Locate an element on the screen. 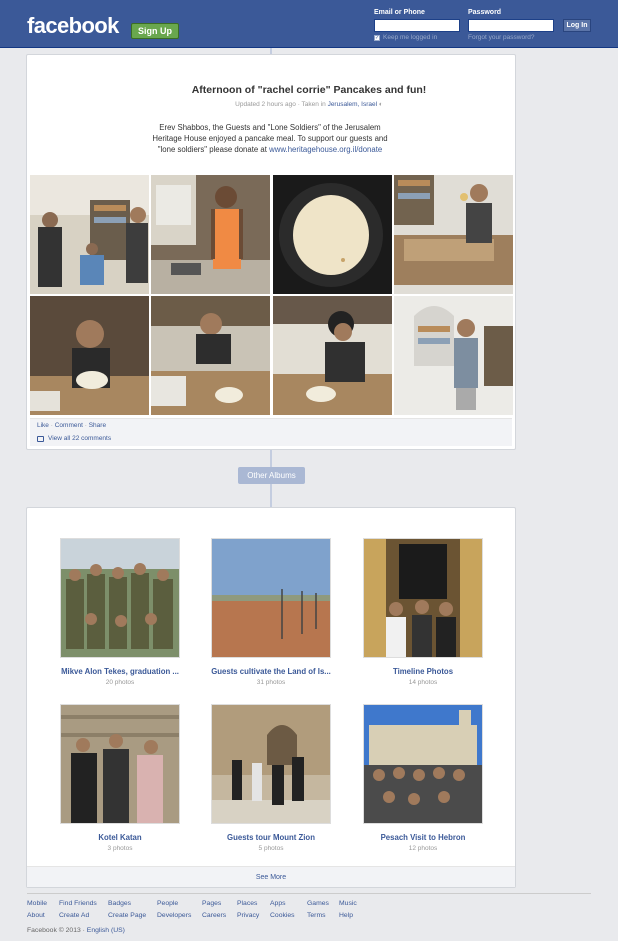 The width and height of the screenshot is (618, 941). copyright: Facebook © 2013 · English (US) is located at coordinates (76, 930).